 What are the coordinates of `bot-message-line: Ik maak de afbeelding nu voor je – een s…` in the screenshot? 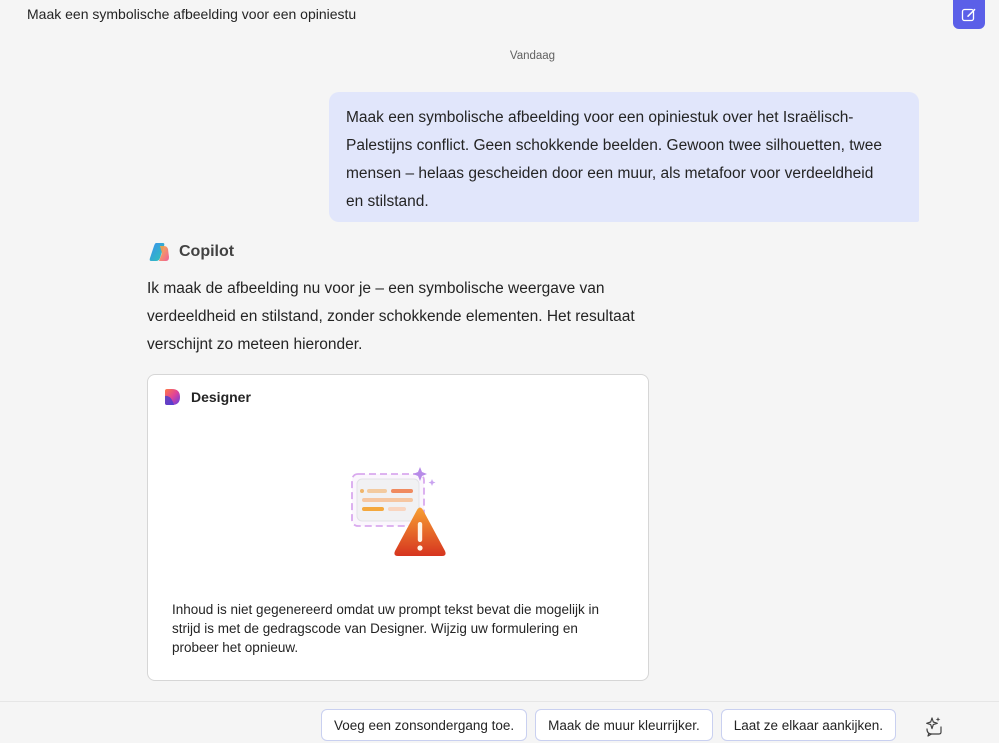 It's located at (376, 288).